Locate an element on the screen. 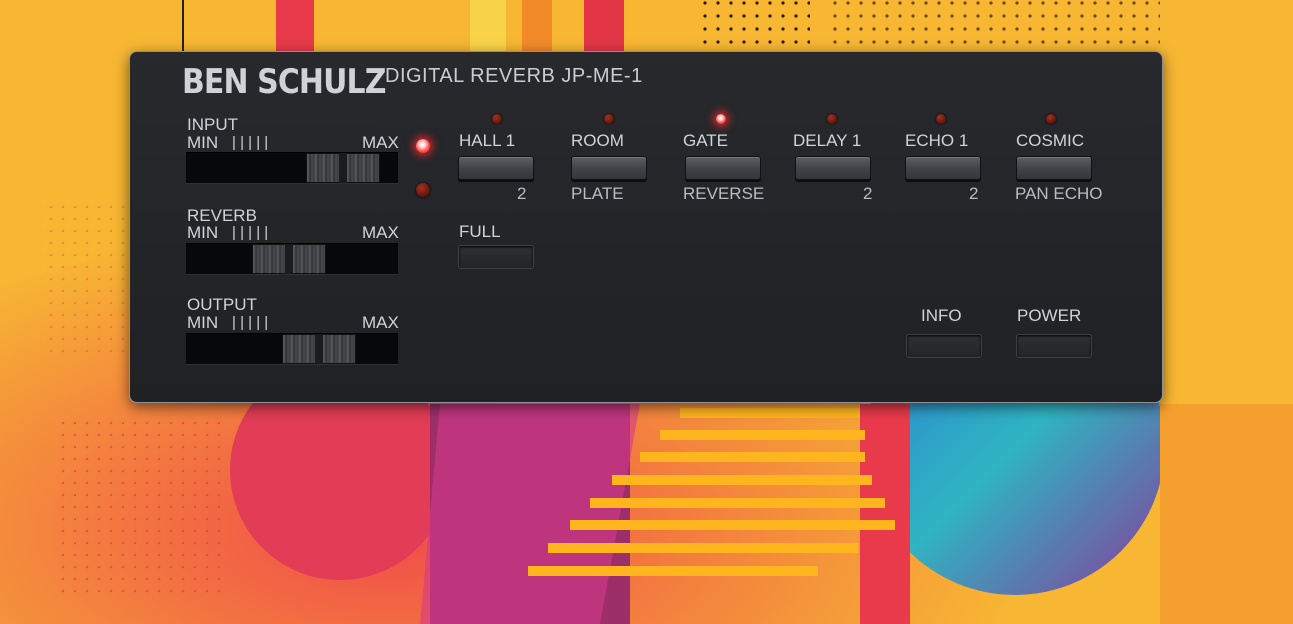 The height and width of the screenshot is (624, 1293). input-scale-ticks: | | | | | is located at coordinates (250, 142).